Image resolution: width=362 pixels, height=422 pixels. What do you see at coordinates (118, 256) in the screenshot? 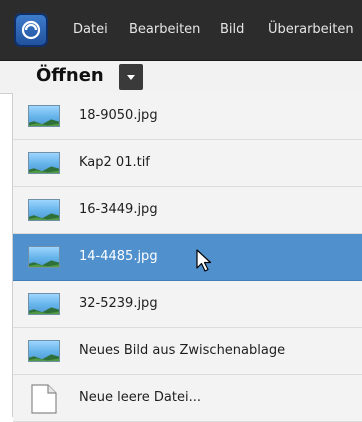
I see `recent-file-label: 14-4485.jpg` at bounding box center [118, 256].